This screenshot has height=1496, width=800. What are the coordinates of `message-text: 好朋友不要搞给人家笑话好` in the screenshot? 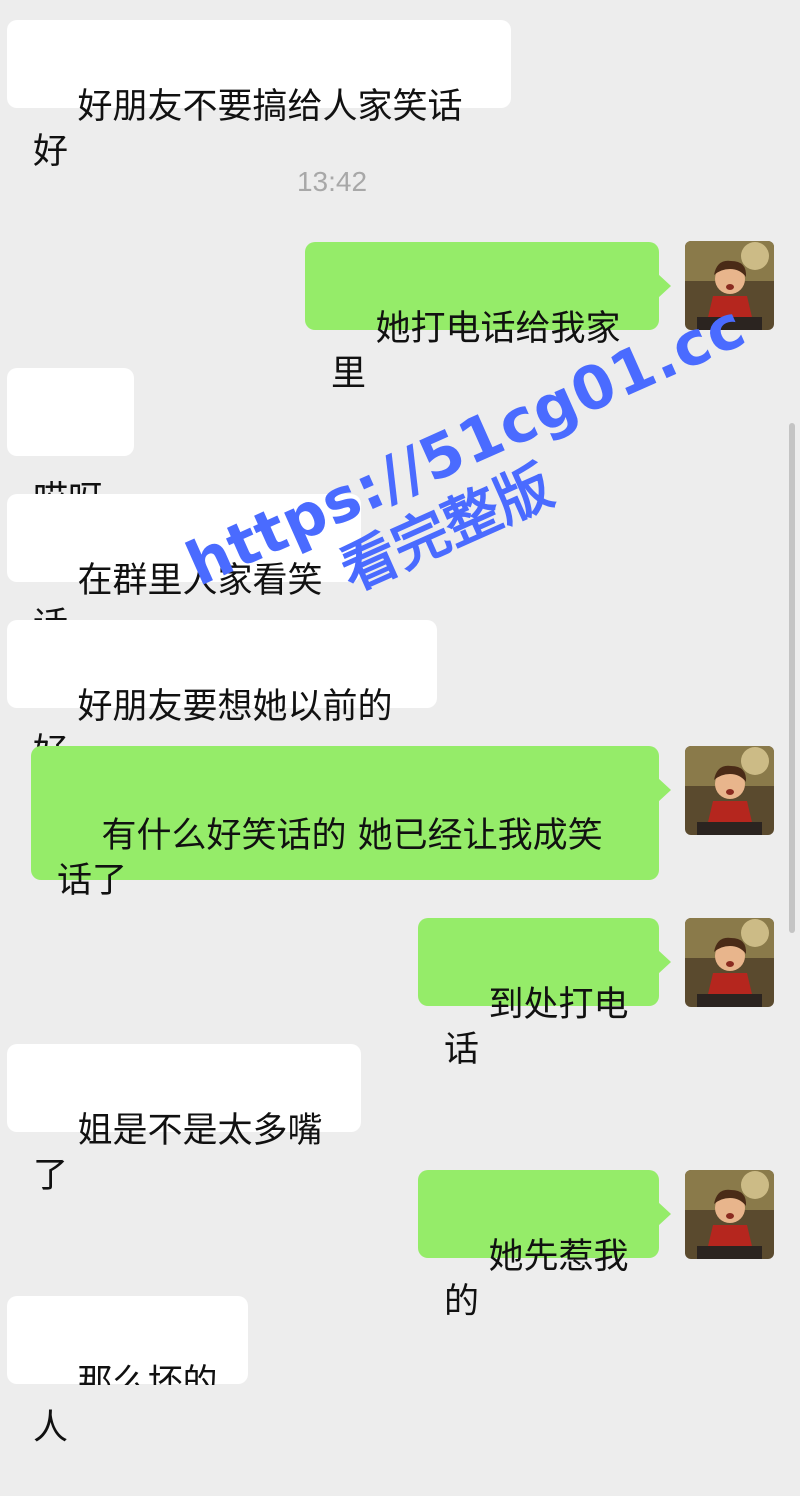 It's located at (248, 129).